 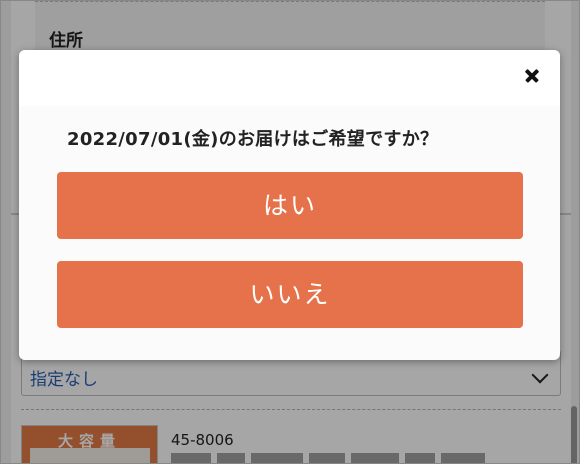 What do you see at coordinates (289, 78) in the screenshot?
I see `dialog-header` at bounding box center [289, 78].